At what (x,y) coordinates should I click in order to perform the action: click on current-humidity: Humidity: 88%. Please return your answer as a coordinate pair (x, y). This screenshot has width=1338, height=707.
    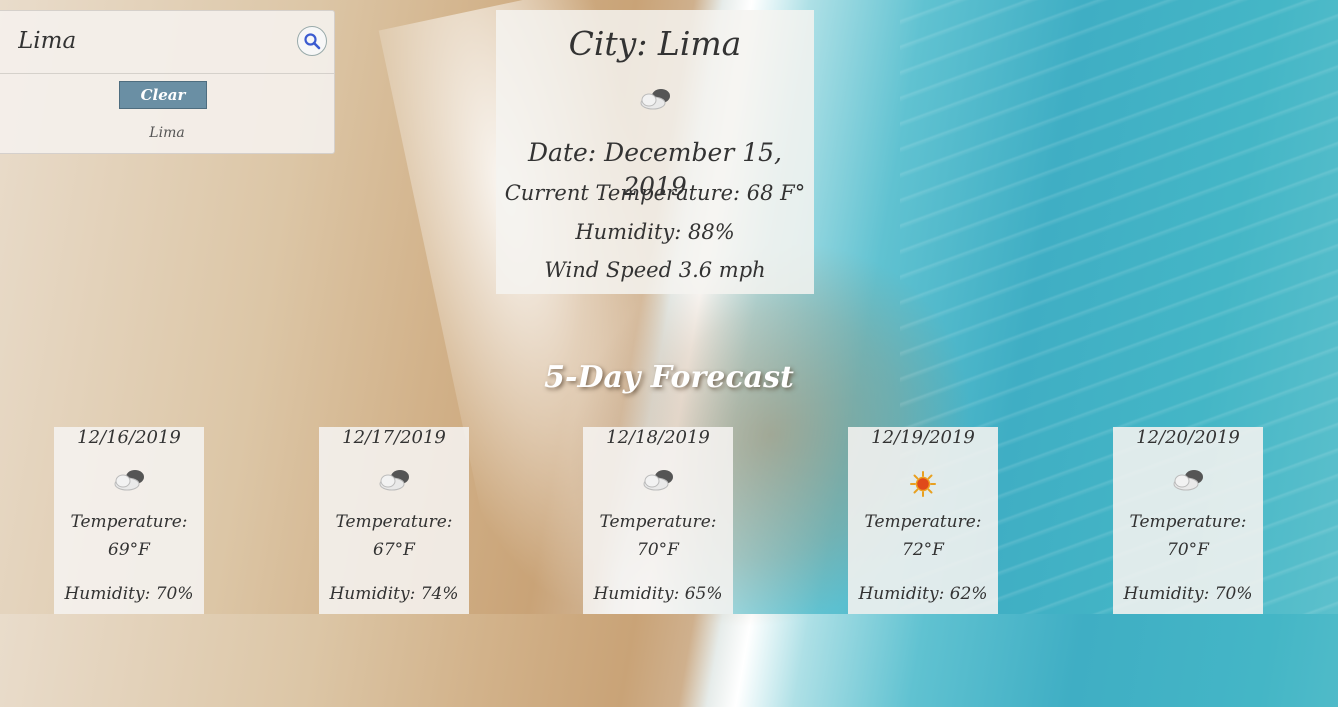
    Looking at the image, I should click on (655, 232).